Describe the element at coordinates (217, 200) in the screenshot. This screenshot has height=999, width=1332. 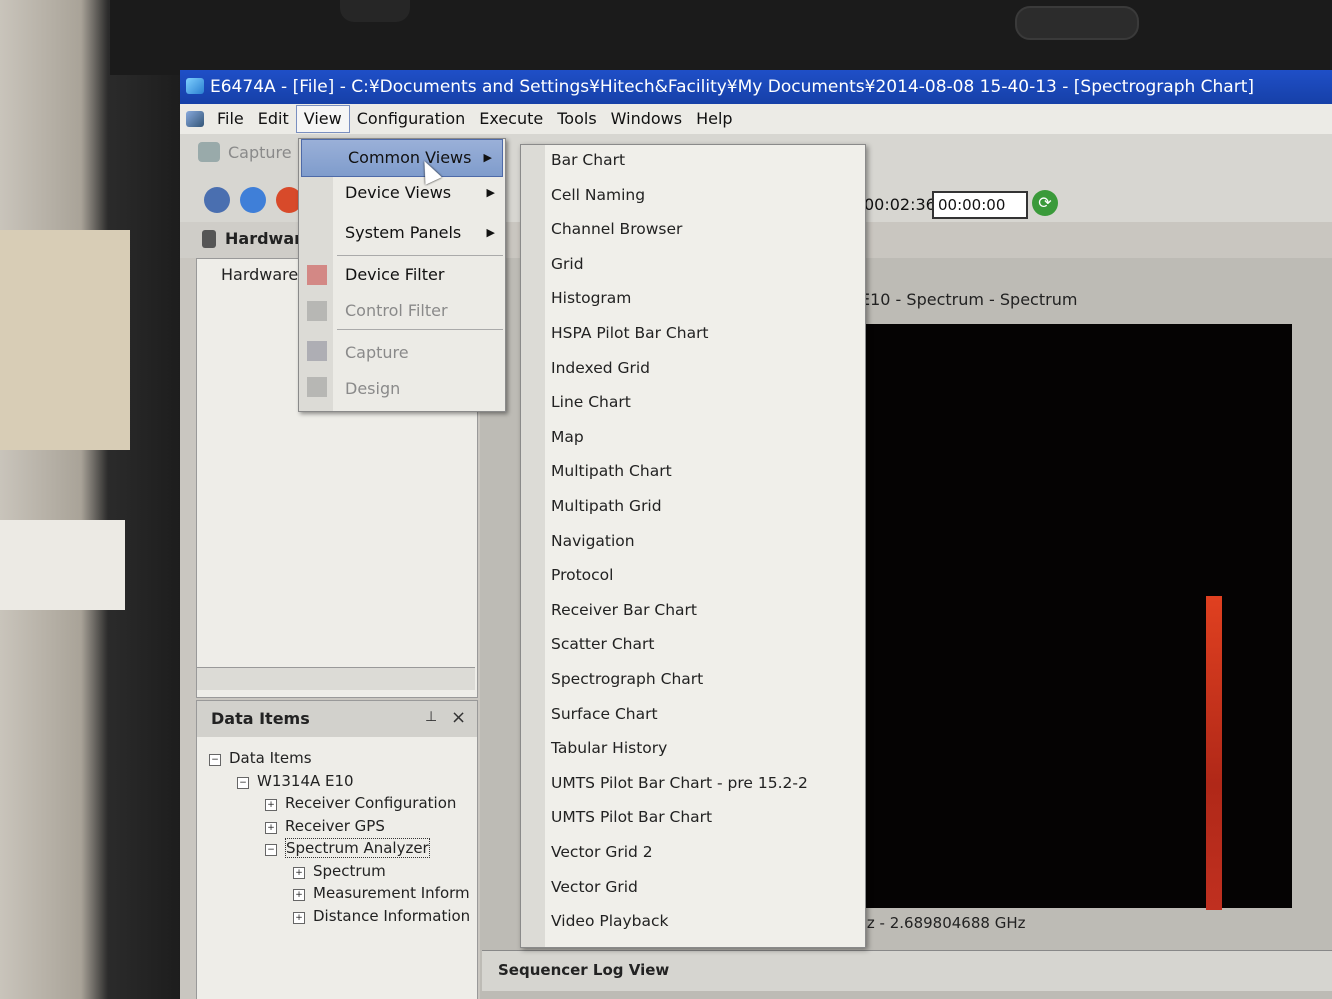
I see `play-icon` at that location.